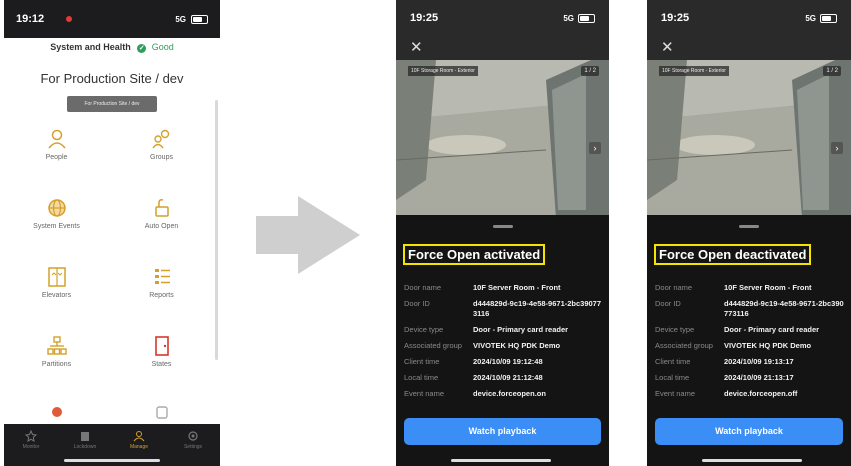 The width and height of the screenshot is (851, 466). What do you see at coordinates (161, 414) in the screenshot?
I see `tile-partial-right` at bounding box center [161, 414].